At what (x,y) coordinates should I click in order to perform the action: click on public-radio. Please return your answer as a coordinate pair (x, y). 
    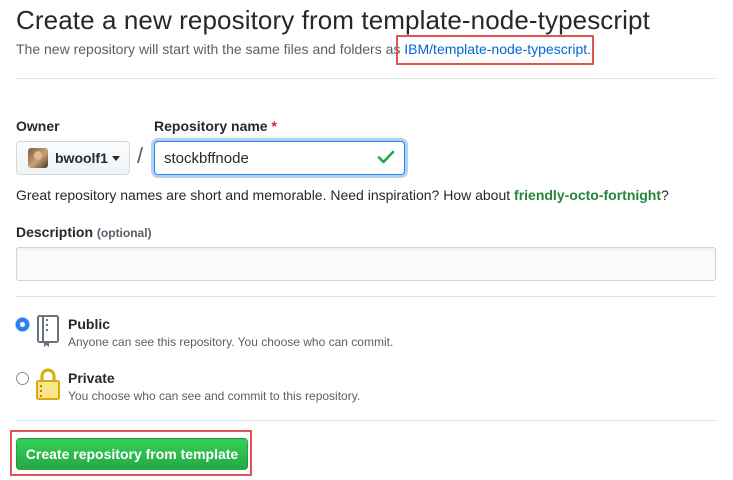
    Looking at the image, I should click on (22, 324).